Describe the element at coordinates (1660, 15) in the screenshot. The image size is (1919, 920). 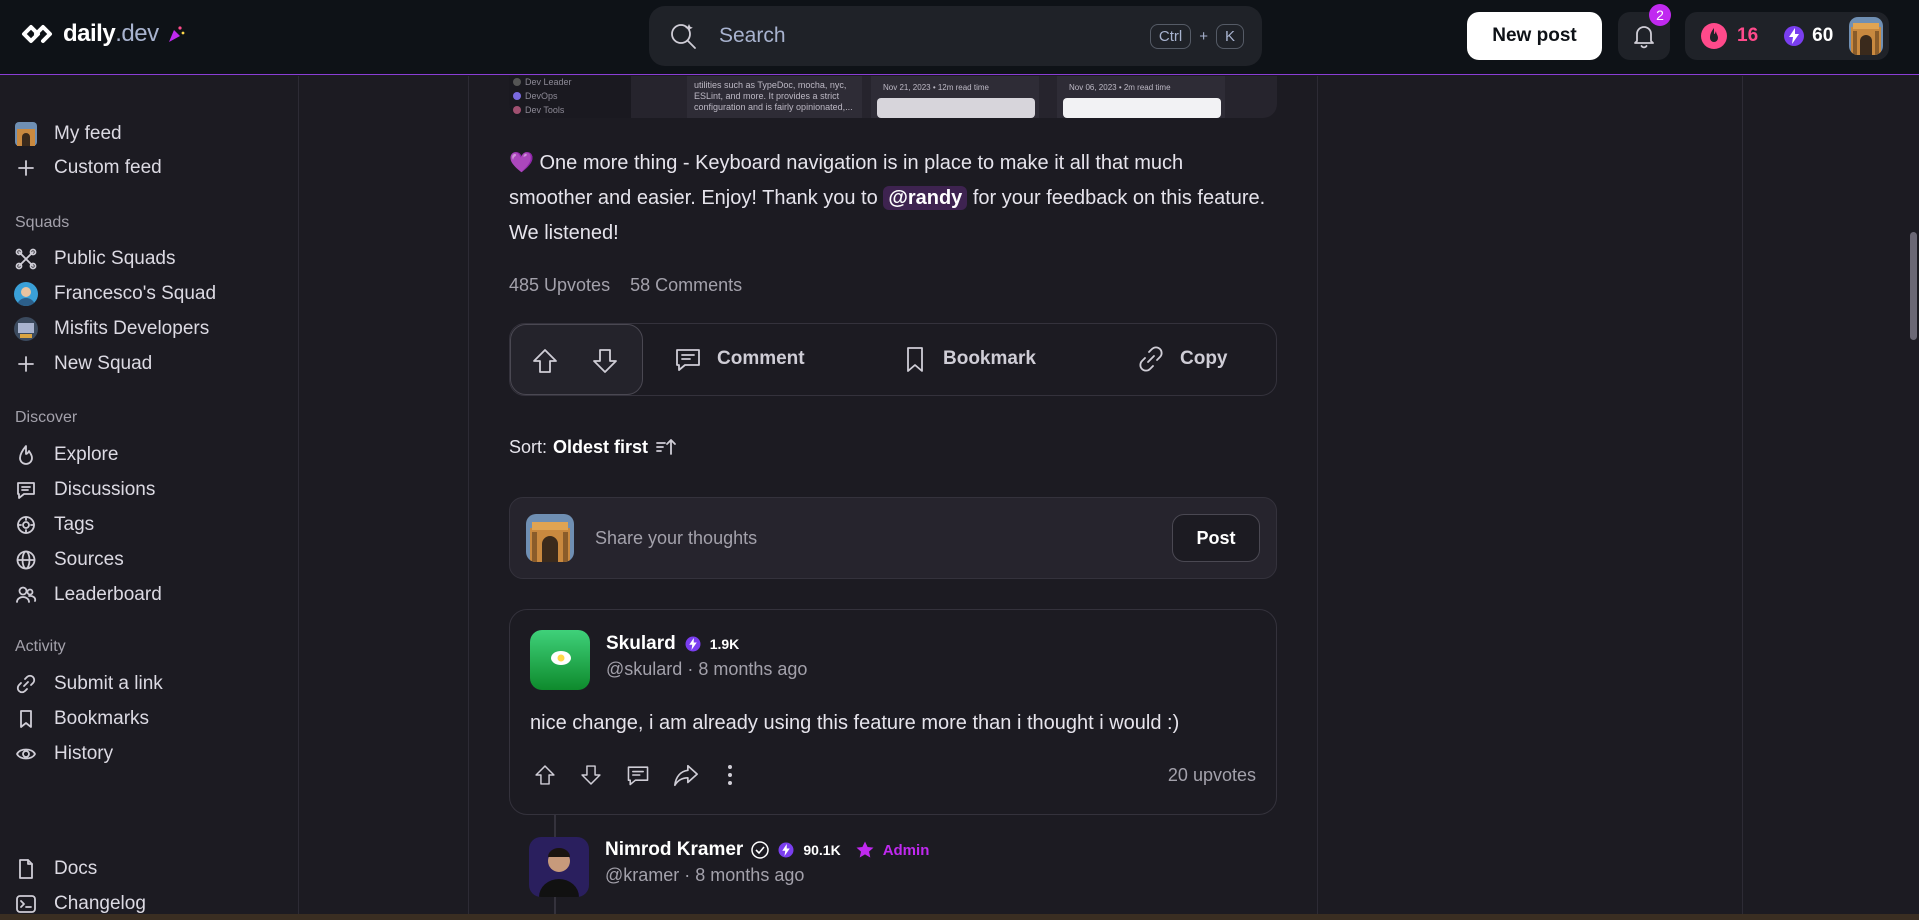
I see `notification-count-badge: 2` at that location.